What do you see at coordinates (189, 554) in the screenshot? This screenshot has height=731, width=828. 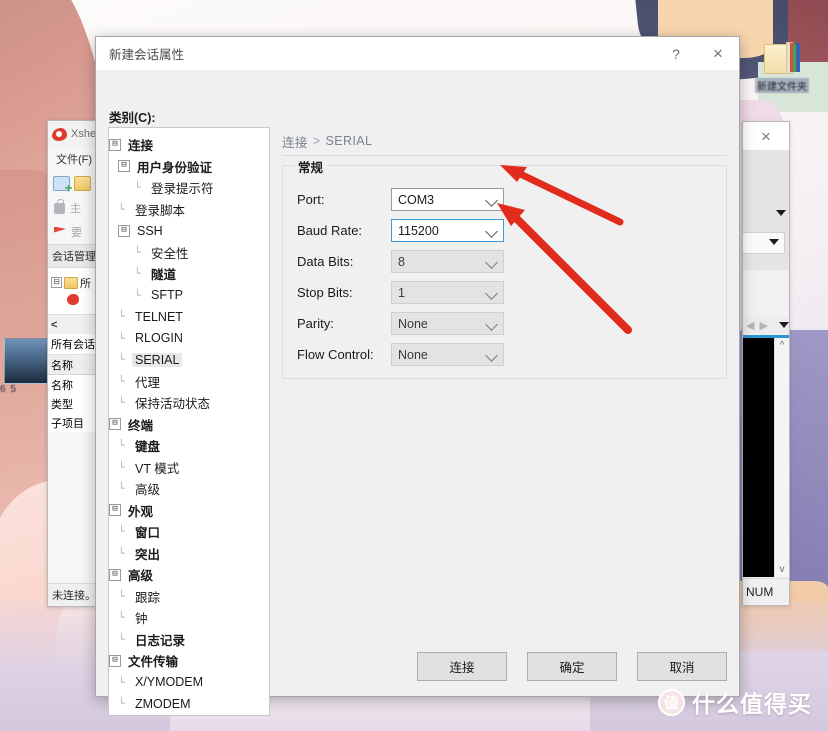 I see `category-tree-item: └ 突出` at bounding box center [189, 554].